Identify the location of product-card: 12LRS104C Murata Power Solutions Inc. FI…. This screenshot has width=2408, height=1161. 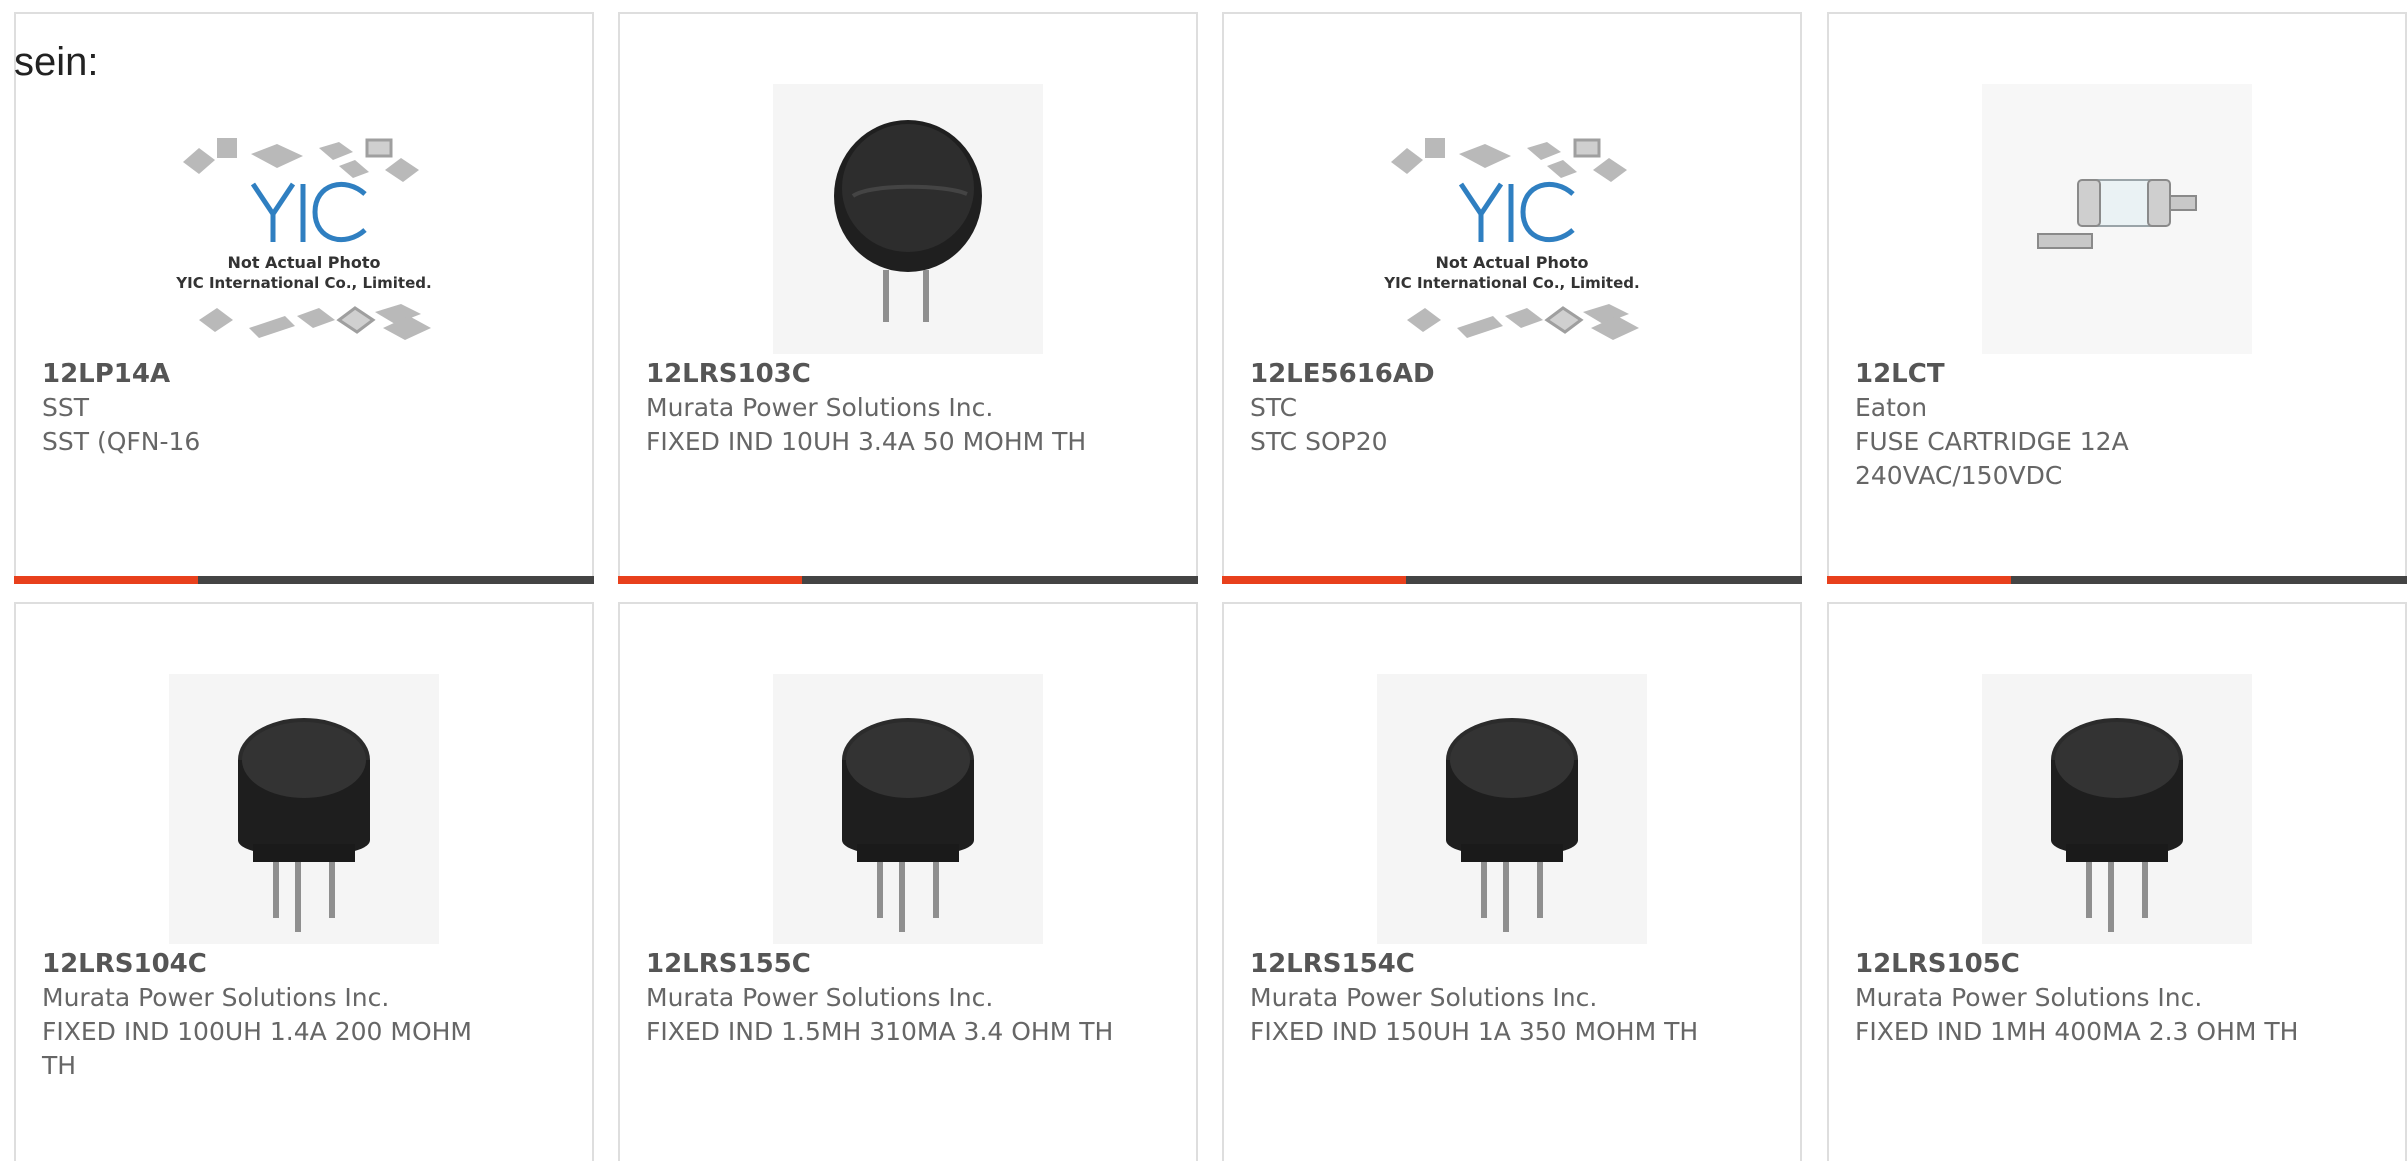
(304, 881).